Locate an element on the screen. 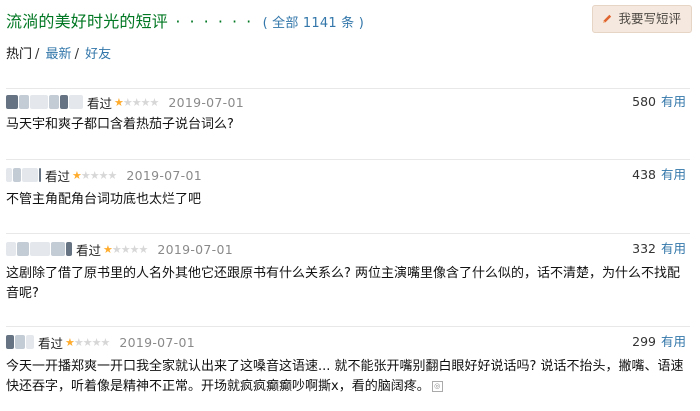 Image resolution: width=700 pixels, height=411 pixels. write-review-label: 我要写短评 is located at coordinates (649, 18).